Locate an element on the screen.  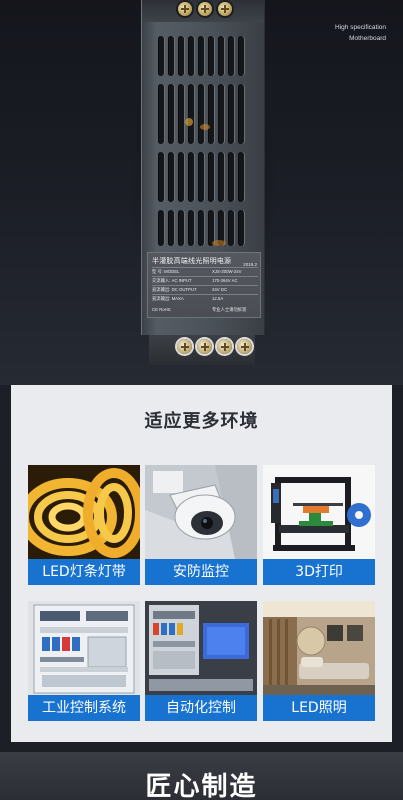
label-row-key: 型 号: MODEL is located at coordinates (166, 271).